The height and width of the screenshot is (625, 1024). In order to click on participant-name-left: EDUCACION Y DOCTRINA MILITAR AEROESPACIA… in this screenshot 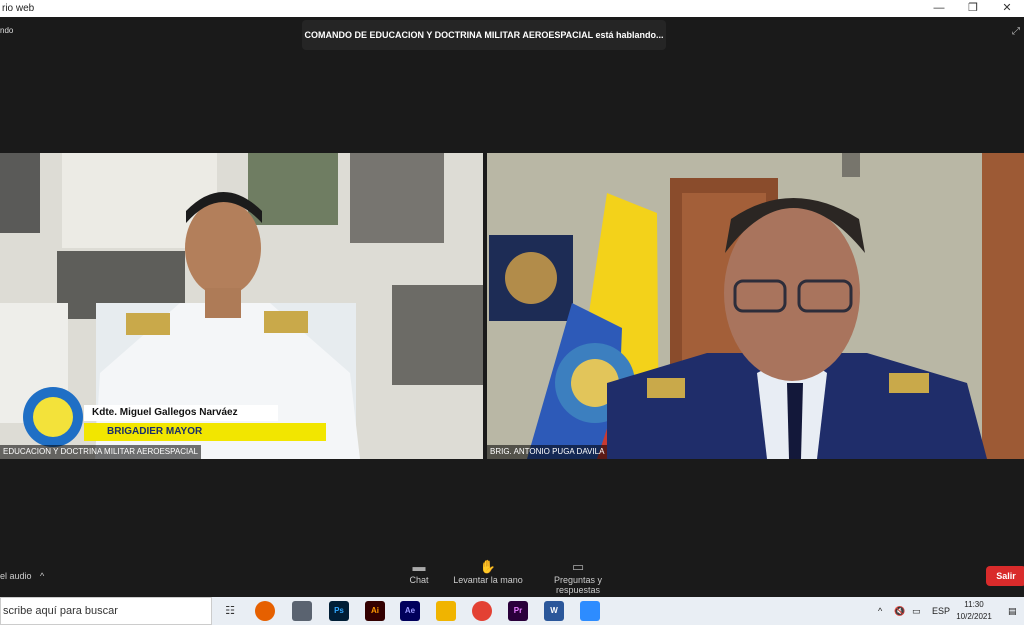, I will do `click(101, 452)`.